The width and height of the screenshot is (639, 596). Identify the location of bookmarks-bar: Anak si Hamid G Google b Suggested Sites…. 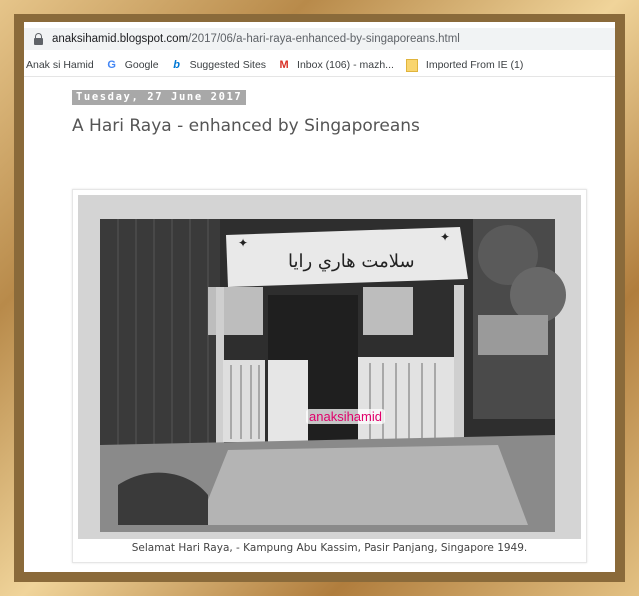
(319, 65).